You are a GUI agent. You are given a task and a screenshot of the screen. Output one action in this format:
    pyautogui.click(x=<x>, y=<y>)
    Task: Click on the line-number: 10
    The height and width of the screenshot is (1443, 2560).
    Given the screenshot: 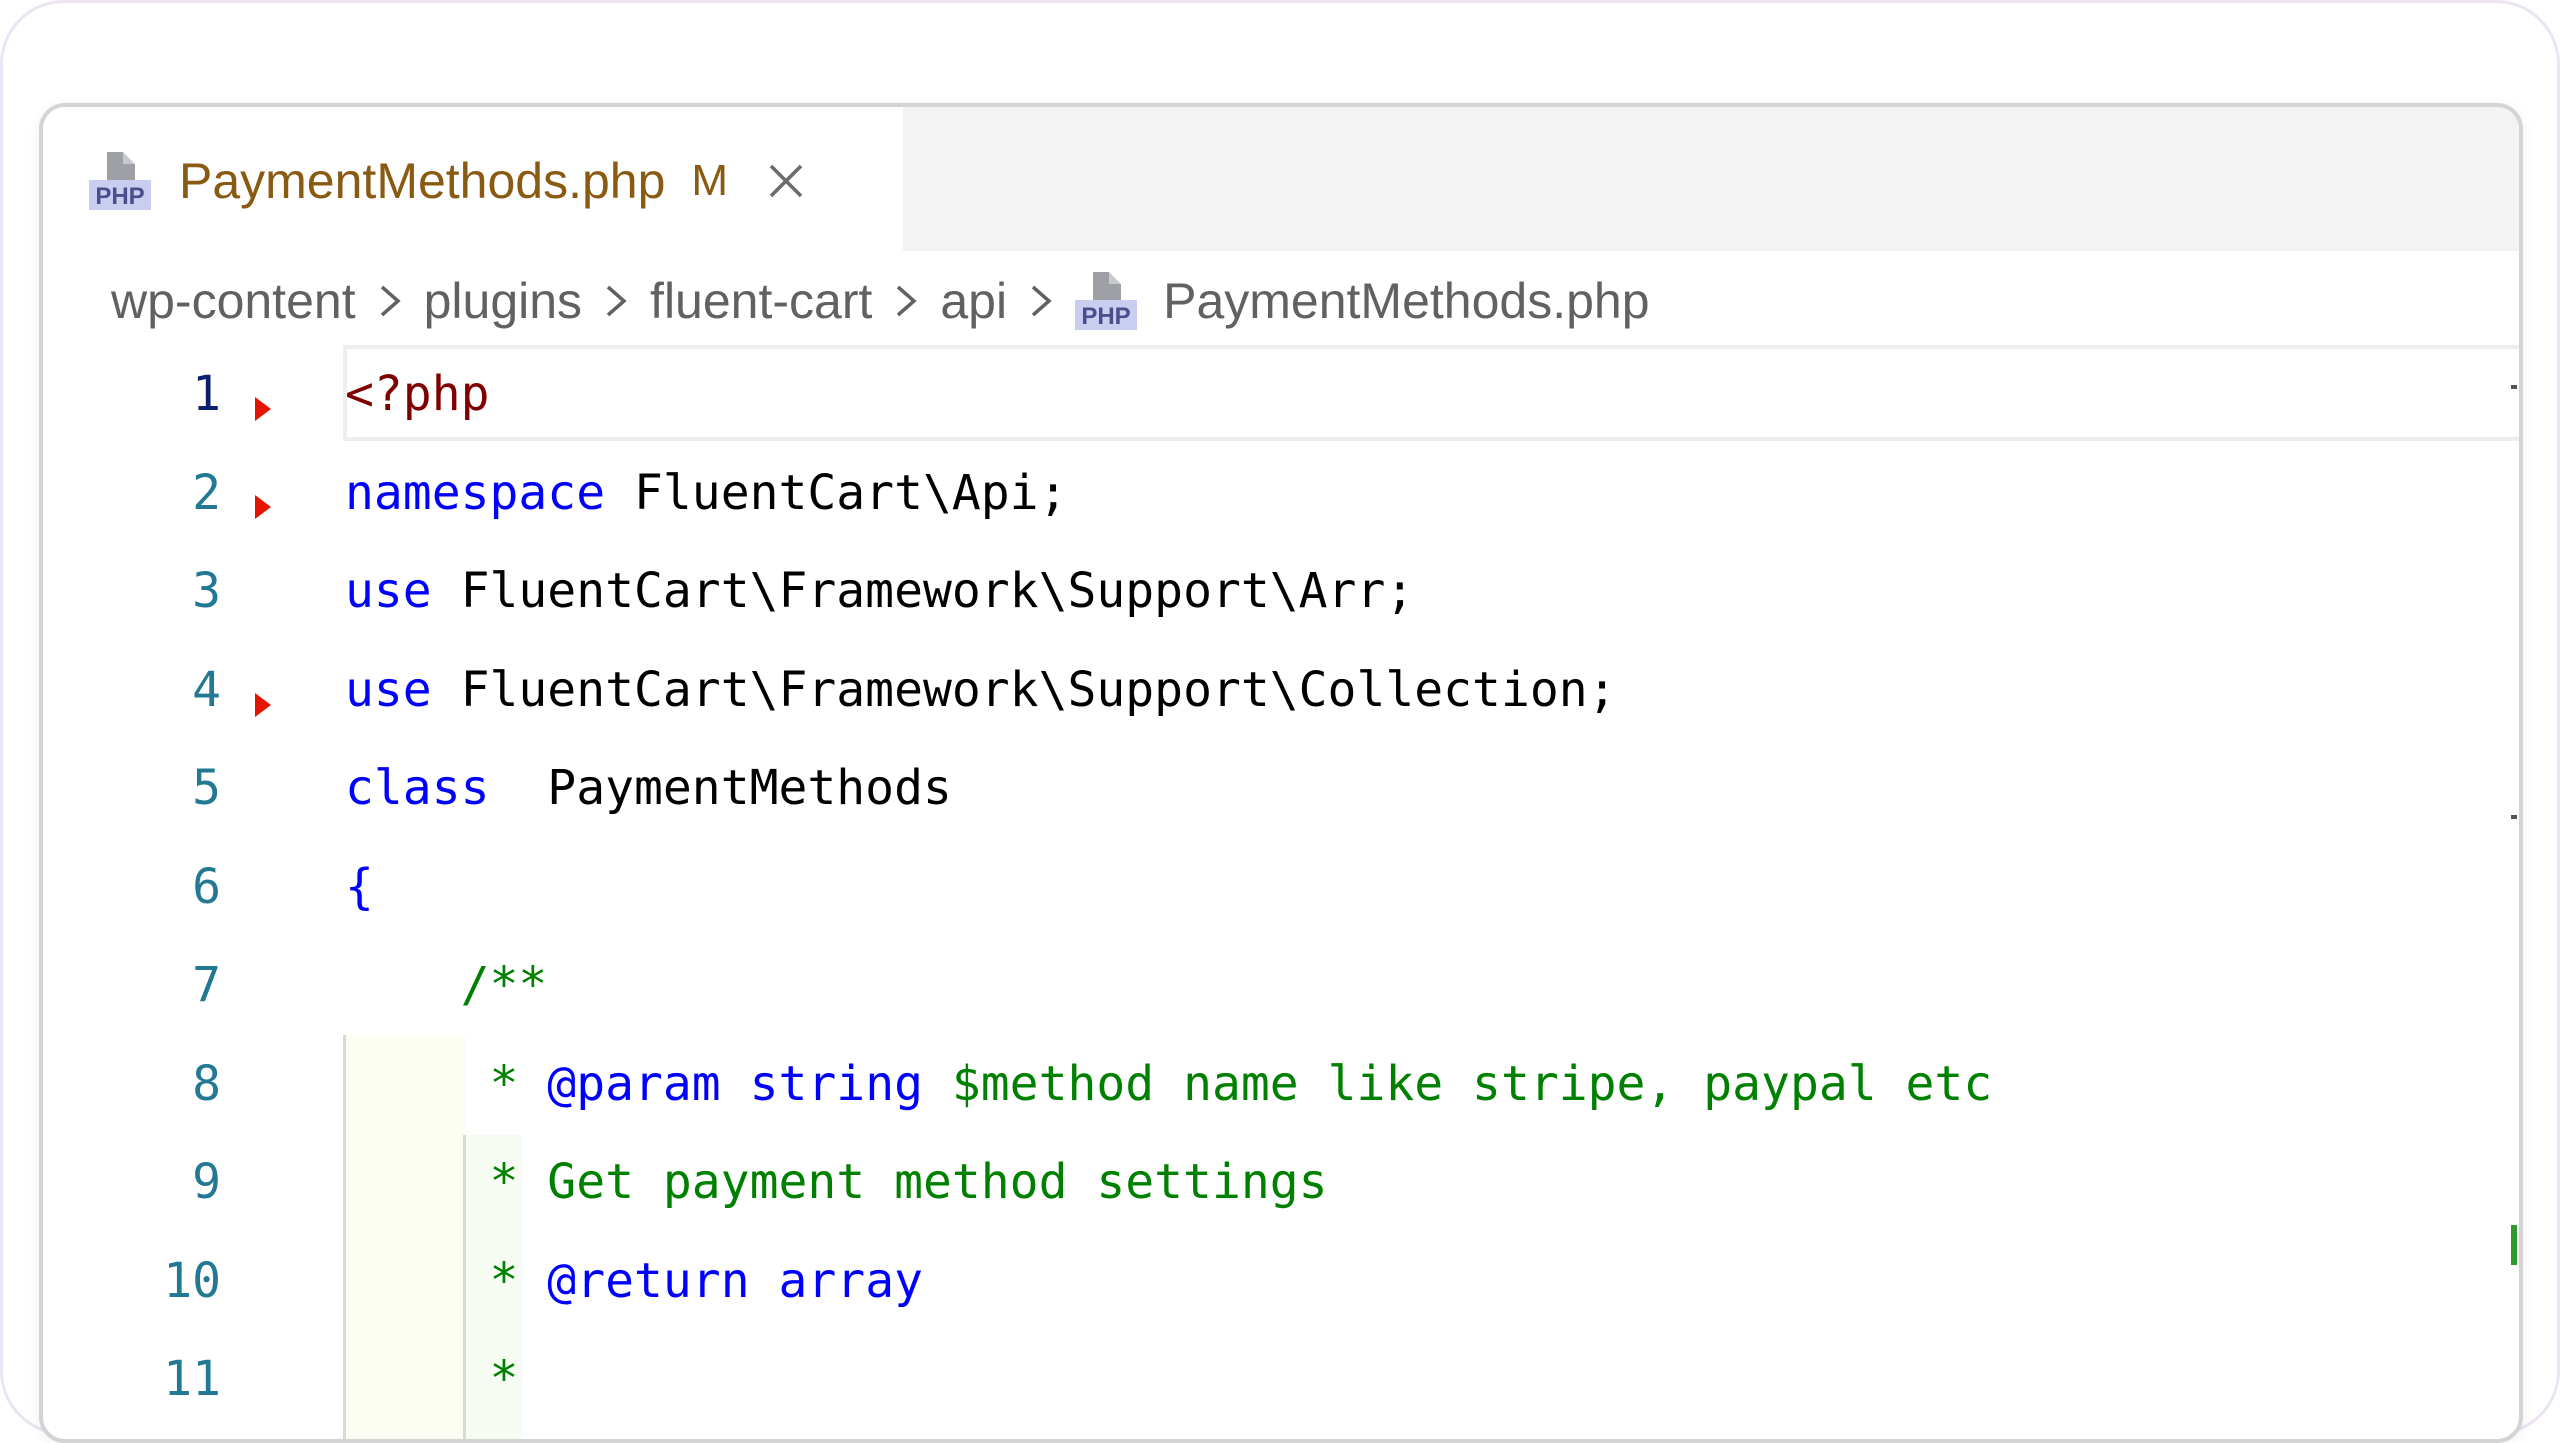 What is the action you would take?
    pyautogui.click(x=192, y=1280)
    